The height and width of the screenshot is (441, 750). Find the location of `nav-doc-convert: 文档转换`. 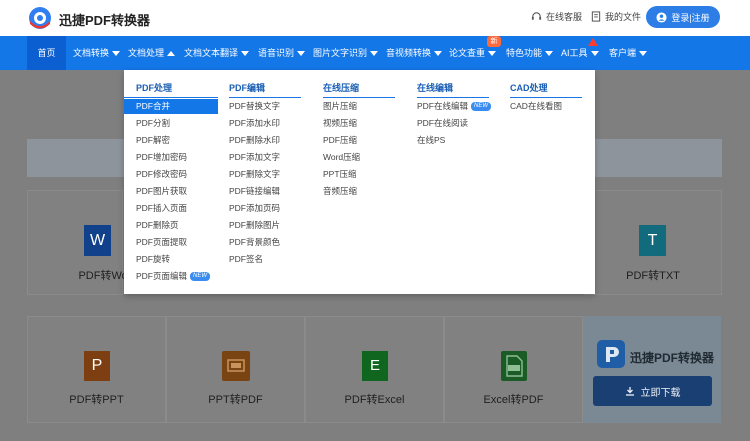

nav-doc-convert: 文档转换 is located at coordinates (97, 53).